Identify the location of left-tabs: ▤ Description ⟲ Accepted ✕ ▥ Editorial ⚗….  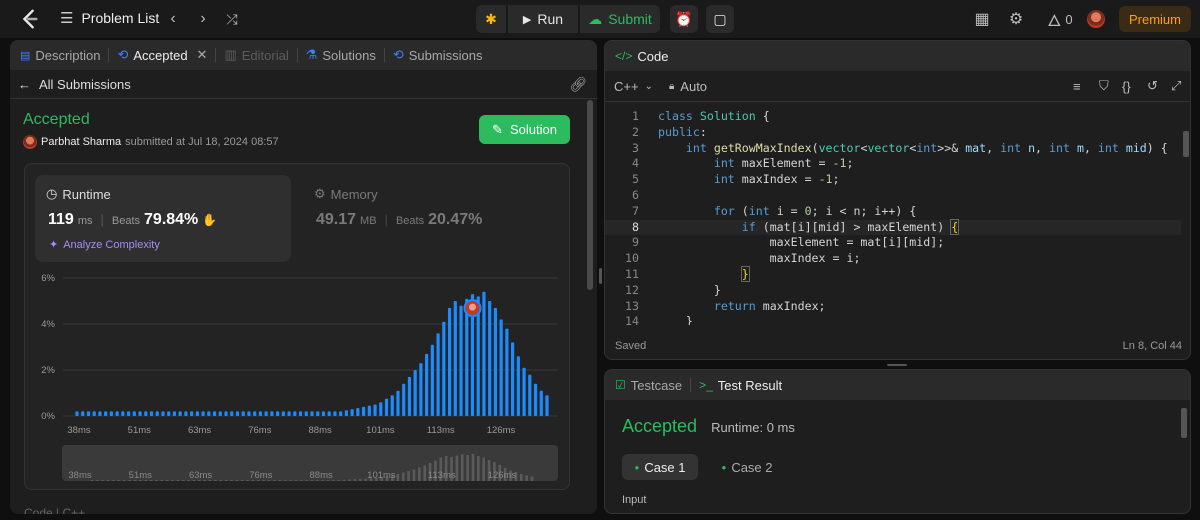
(303, 55).